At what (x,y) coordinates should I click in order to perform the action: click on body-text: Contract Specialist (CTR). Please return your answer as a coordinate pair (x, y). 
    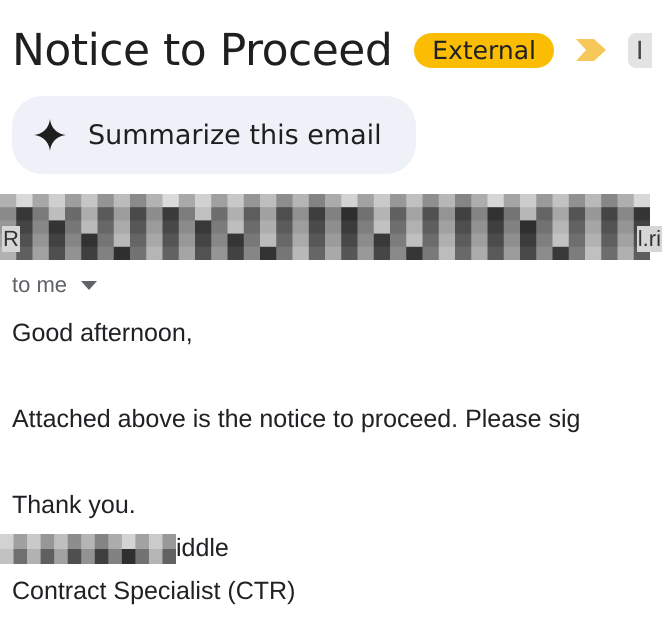
    Looking at the image, I should click on (154, 591).